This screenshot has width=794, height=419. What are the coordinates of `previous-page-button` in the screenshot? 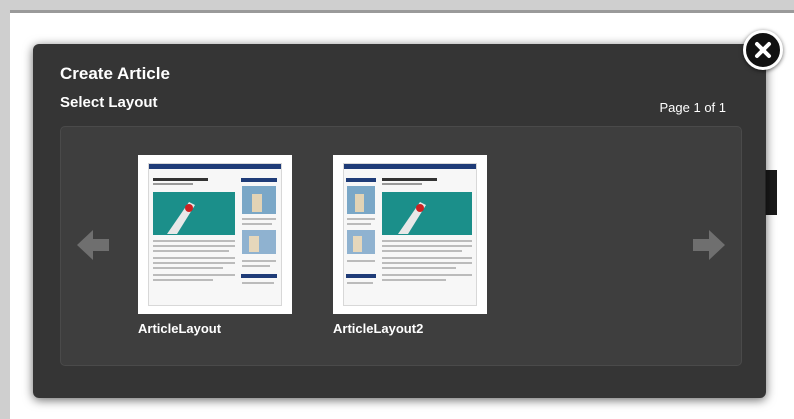 It's located at (93, 245).